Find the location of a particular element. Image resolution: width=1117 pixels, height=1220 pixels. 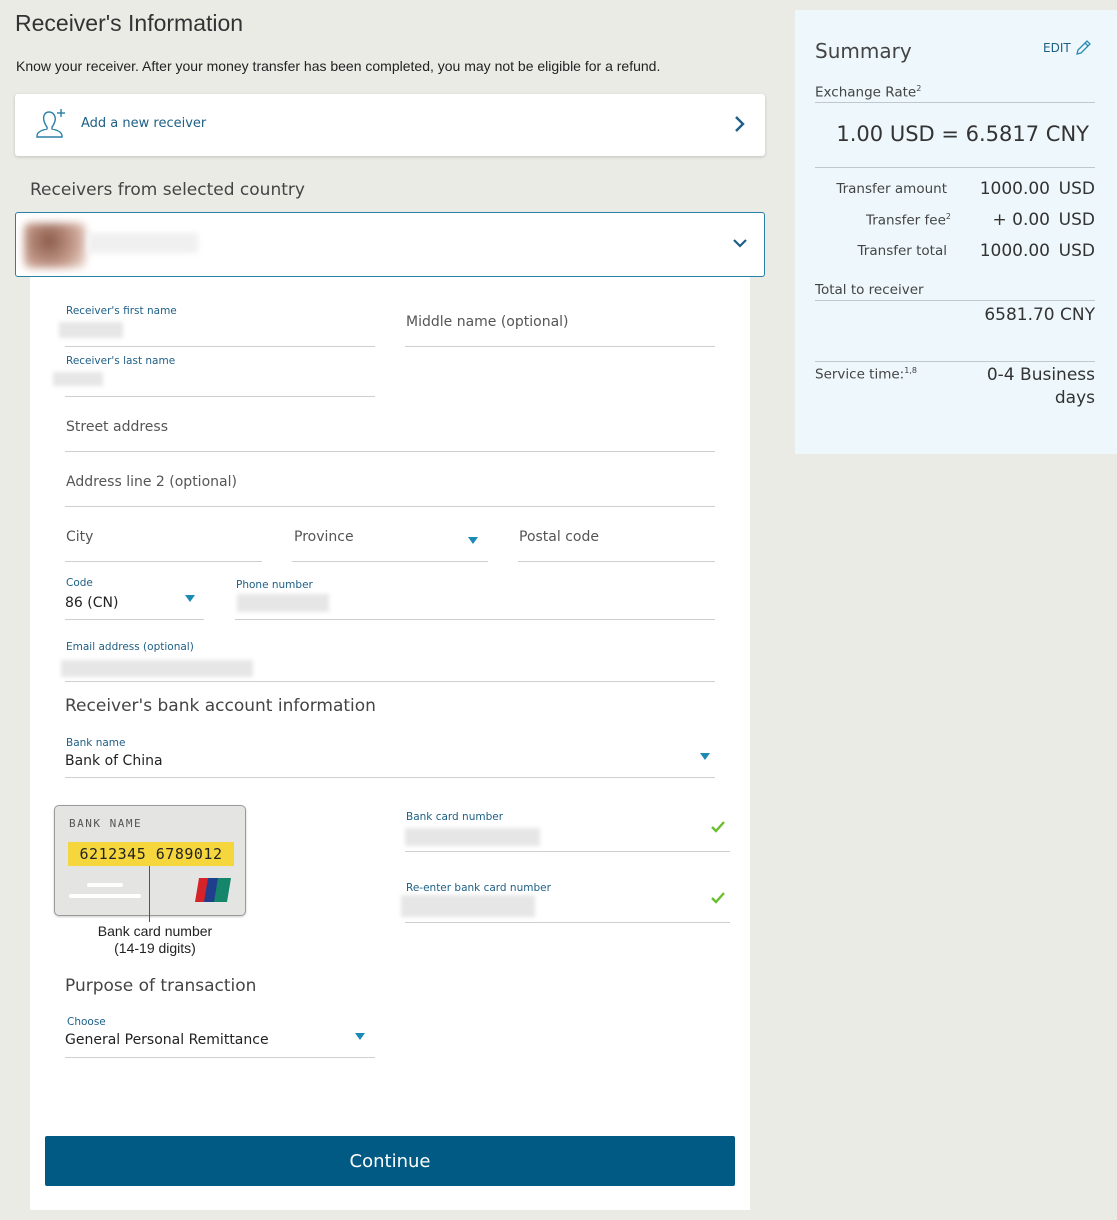

middle-name-placeholder: Middle name (optional) is located at coordinates (487, 322).